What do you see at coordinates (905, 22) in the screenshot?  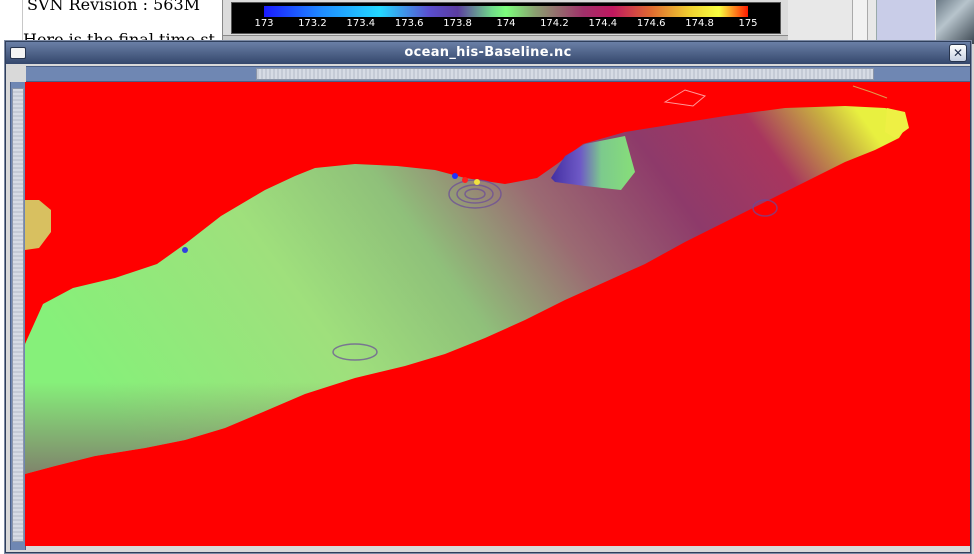 I see `background-thumbnail` at bounding box center [905, 22].